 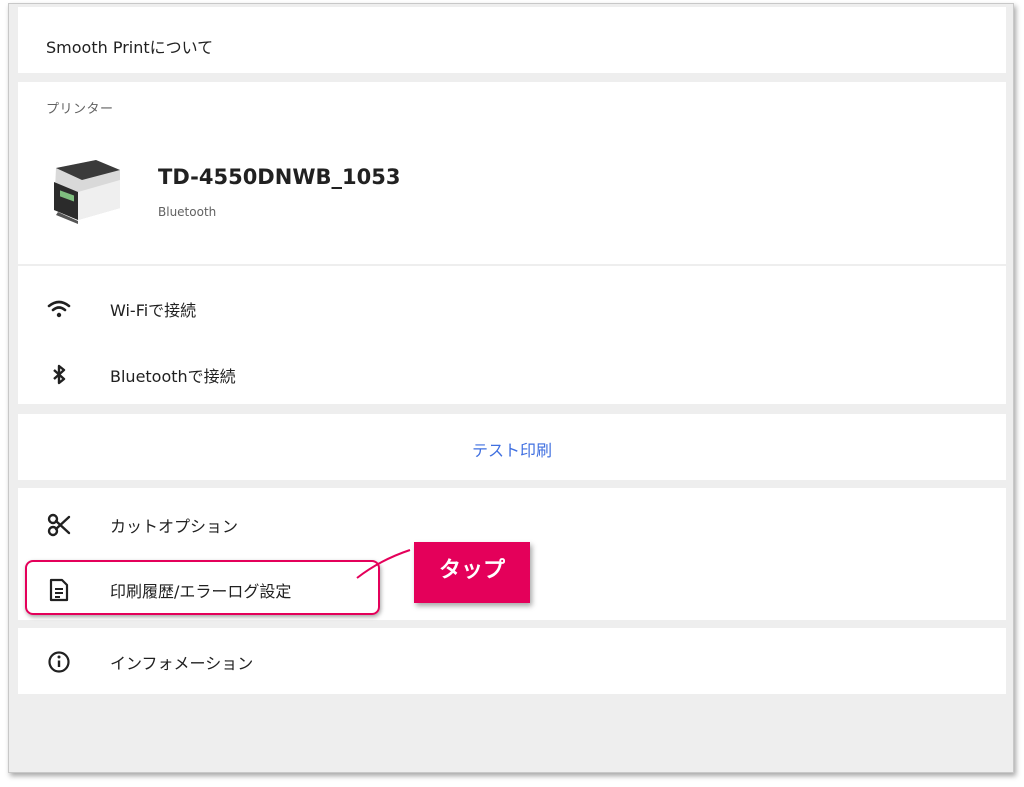 I want to click on info-icon, so click(x=59, y=662).